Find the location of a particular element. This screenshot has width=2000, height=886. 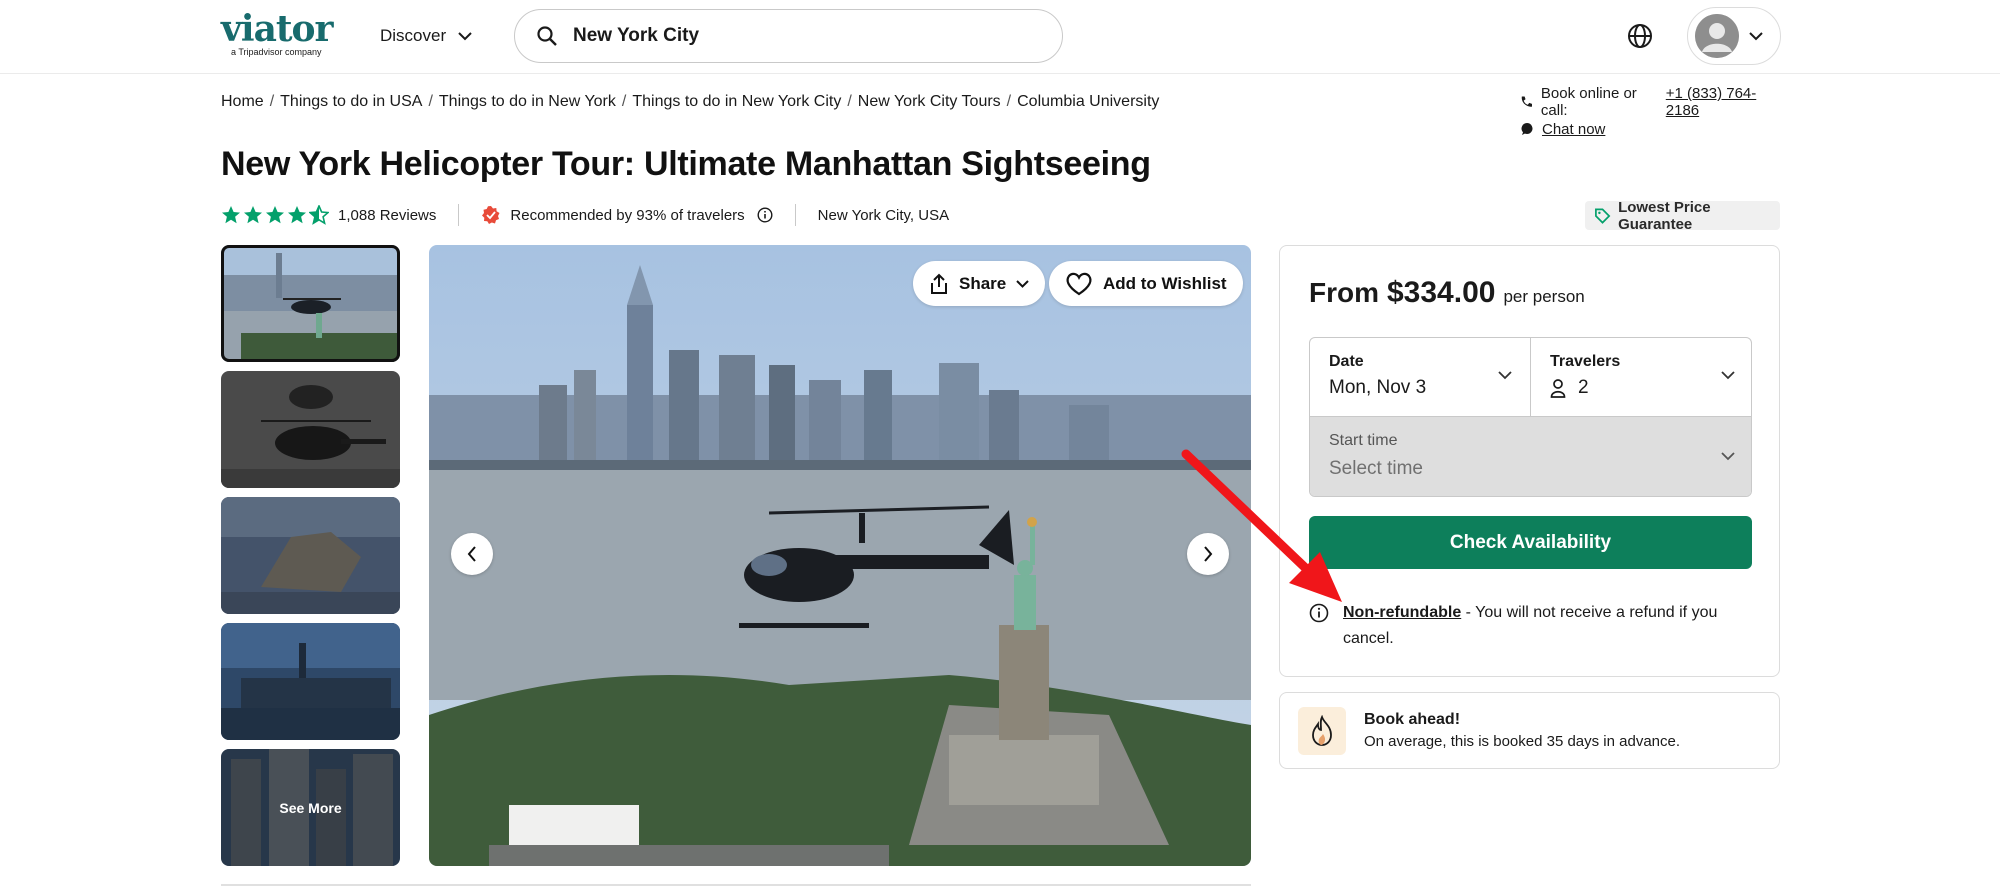

globe-icon is located at coordinates (1640, 36).